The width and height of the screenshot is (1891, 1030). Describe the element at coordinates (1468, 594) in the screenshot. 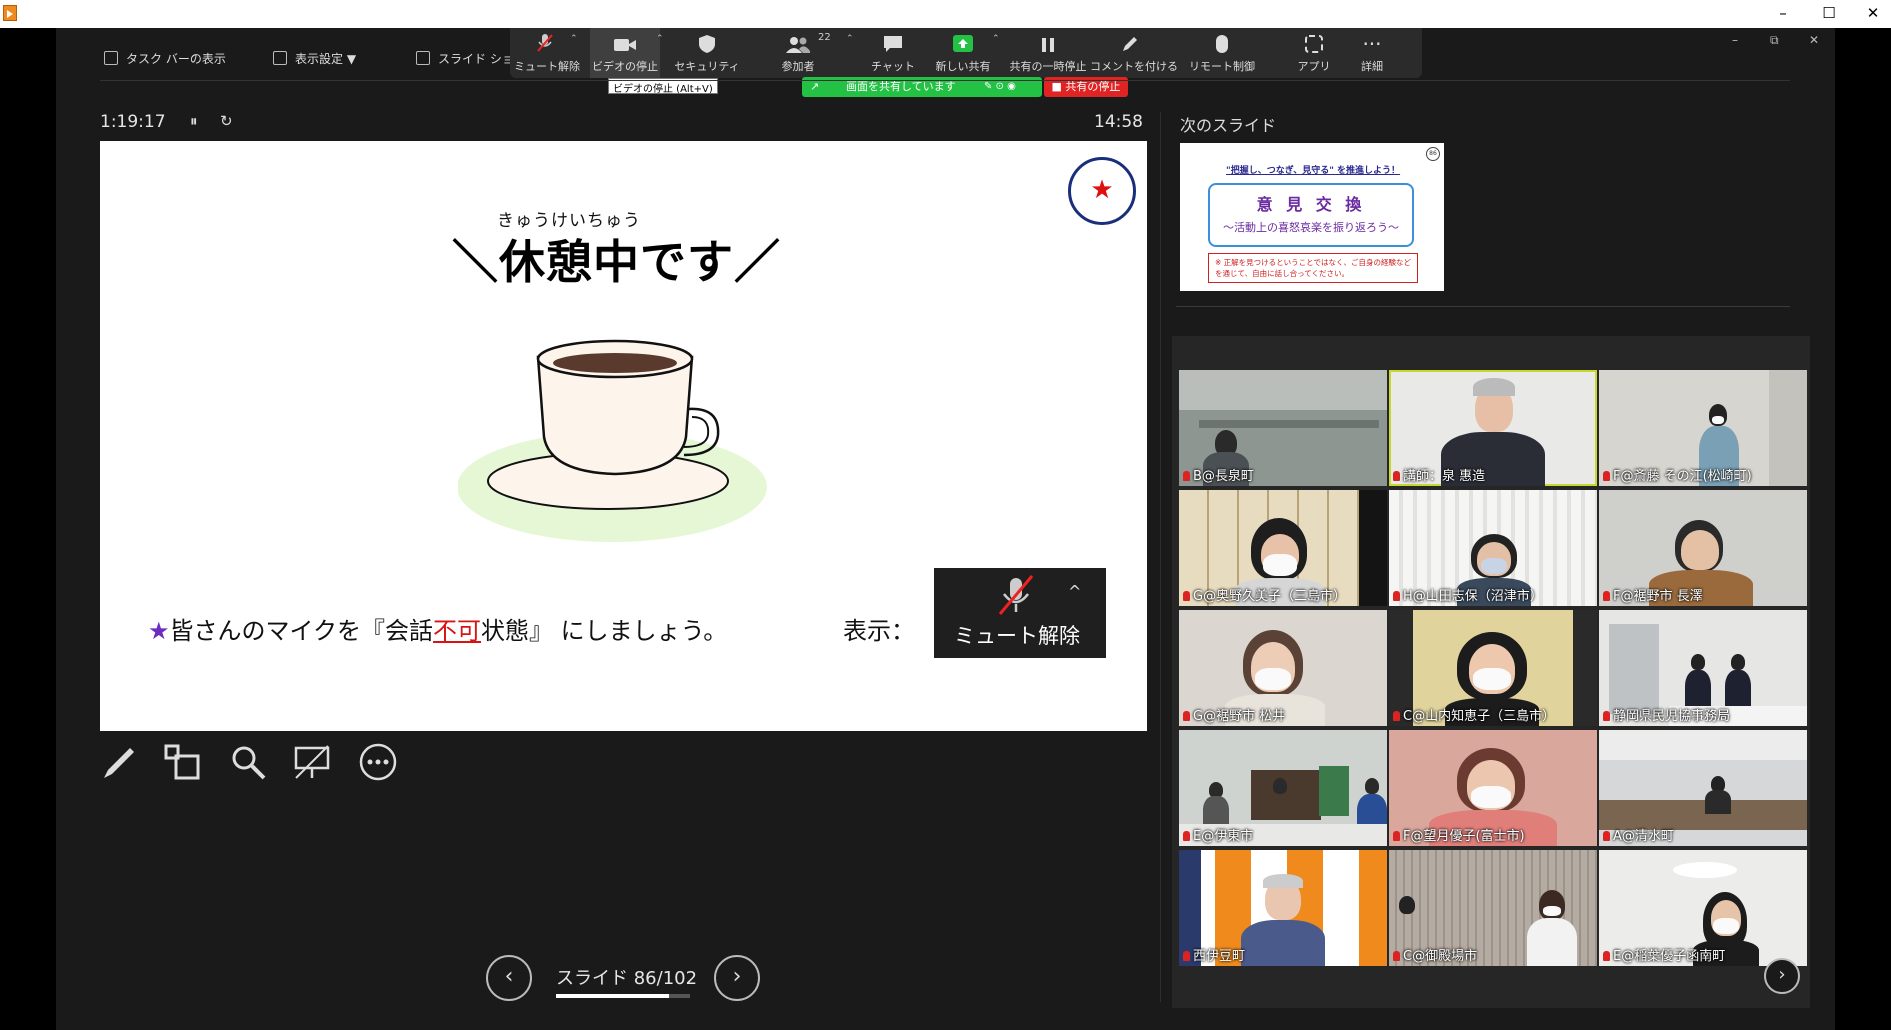

I see `tile-name: H@山田志保（沼津市）` at that location.